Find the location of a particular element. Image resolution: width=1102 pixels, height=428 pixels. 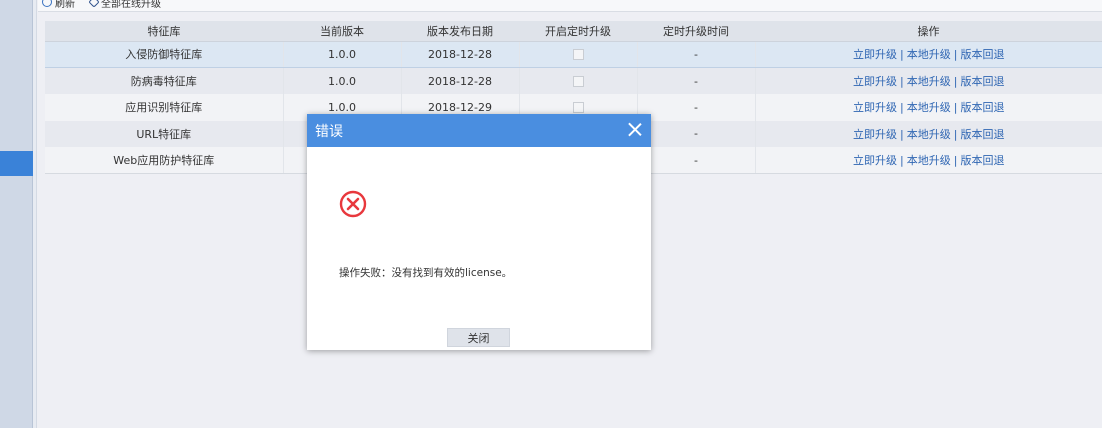

table-row: 防病毒特征库 1.0.0 2018-12-28 - 立即升级 | 本地升级 | 版本回退 is located at coordinates (573, 80).